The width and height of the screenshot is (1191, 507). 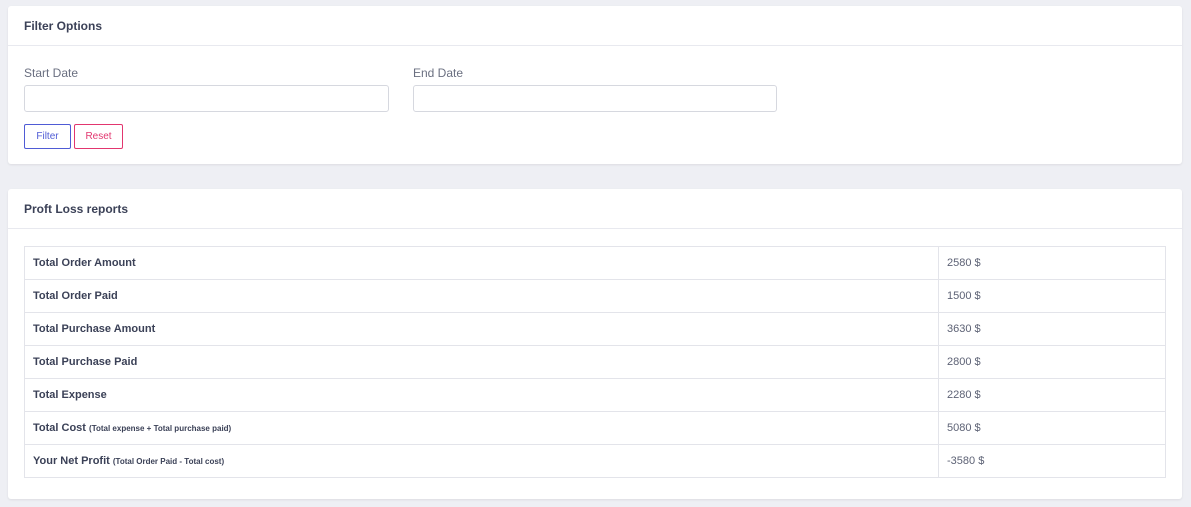 I want to click on row-value: 2580 $, so click(x=1052, y=263).